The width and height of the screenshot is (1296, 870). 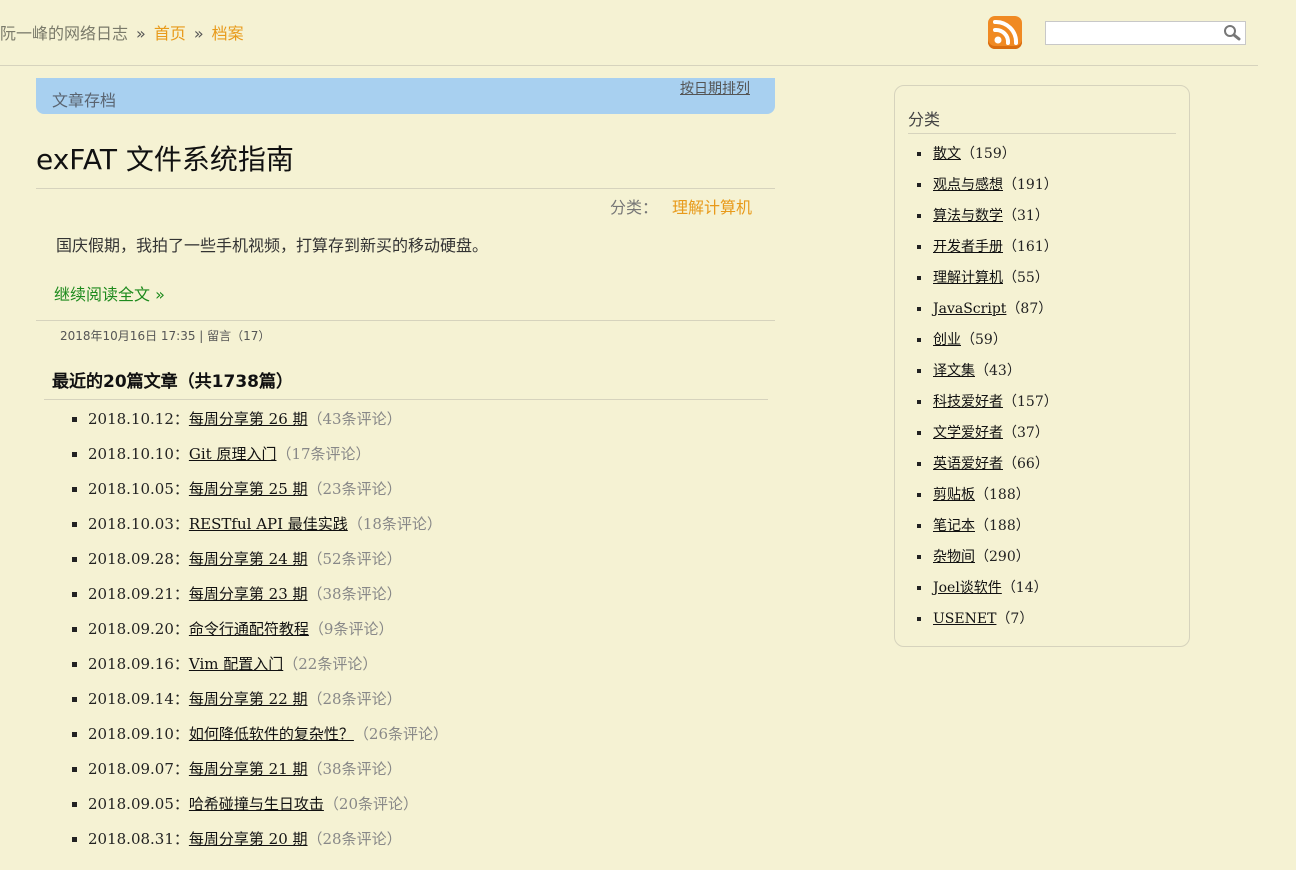 What do you see at coordinates (964, 619) in the screenshot?
I see `category-link: USENET` at bounding box center [964, 619].